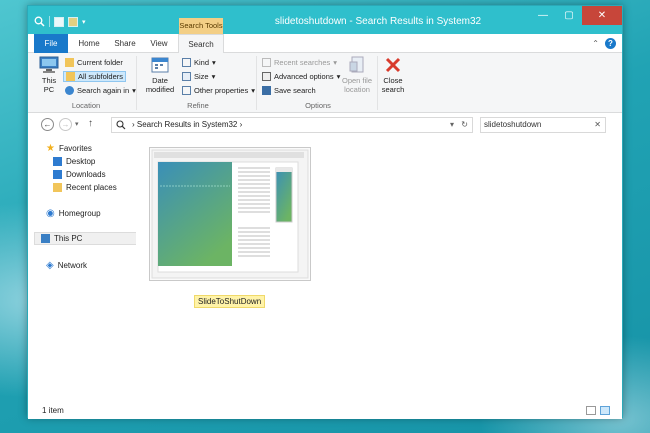  I want to click on search-results-icon, so click(121, 125).